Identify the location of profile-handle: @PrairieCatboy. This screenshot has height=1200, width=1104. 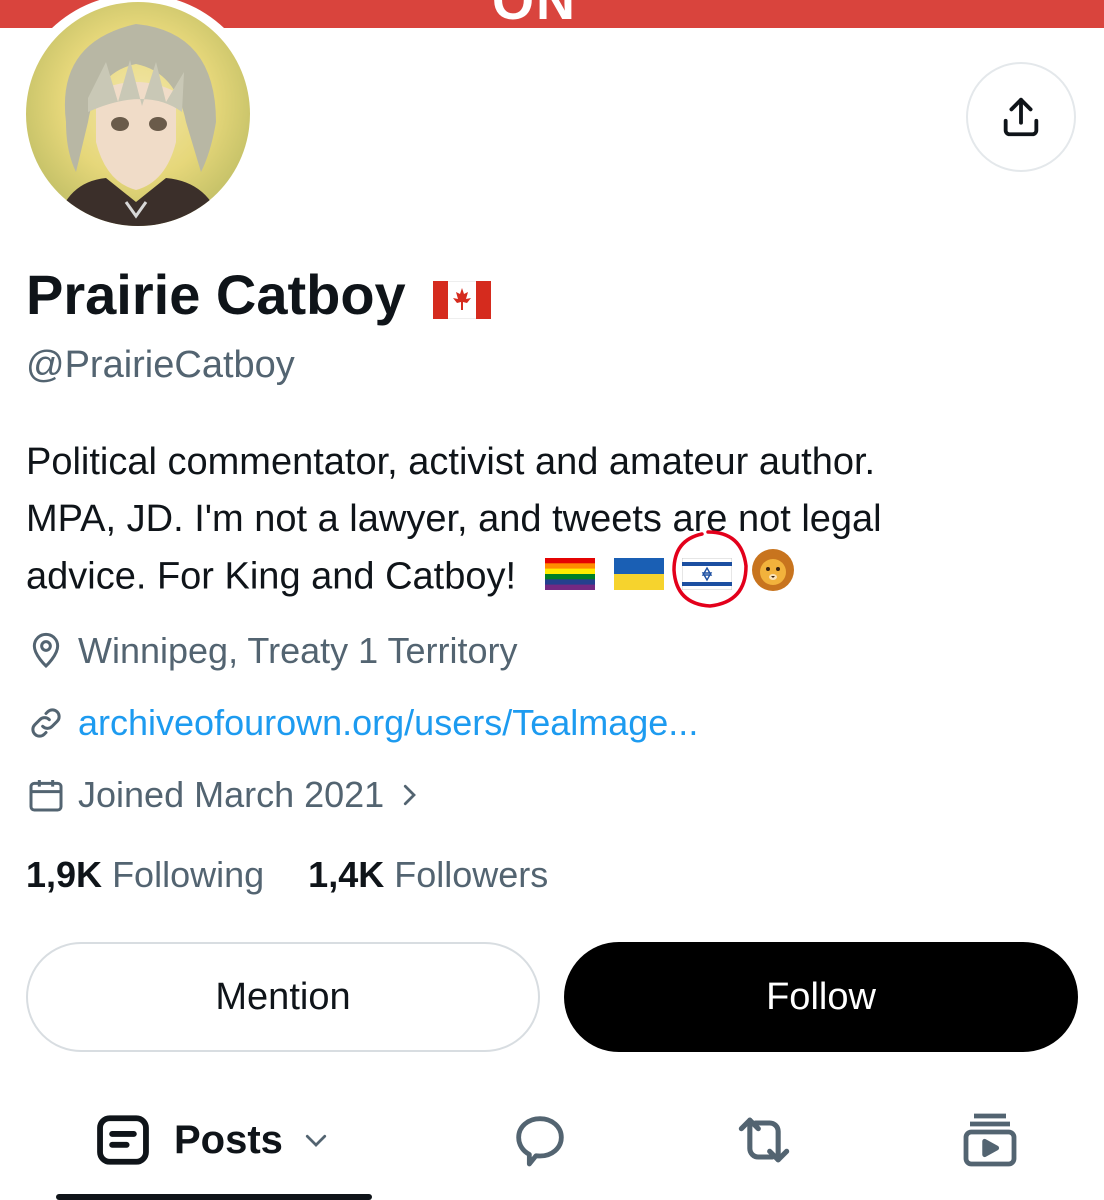
(160, 365).